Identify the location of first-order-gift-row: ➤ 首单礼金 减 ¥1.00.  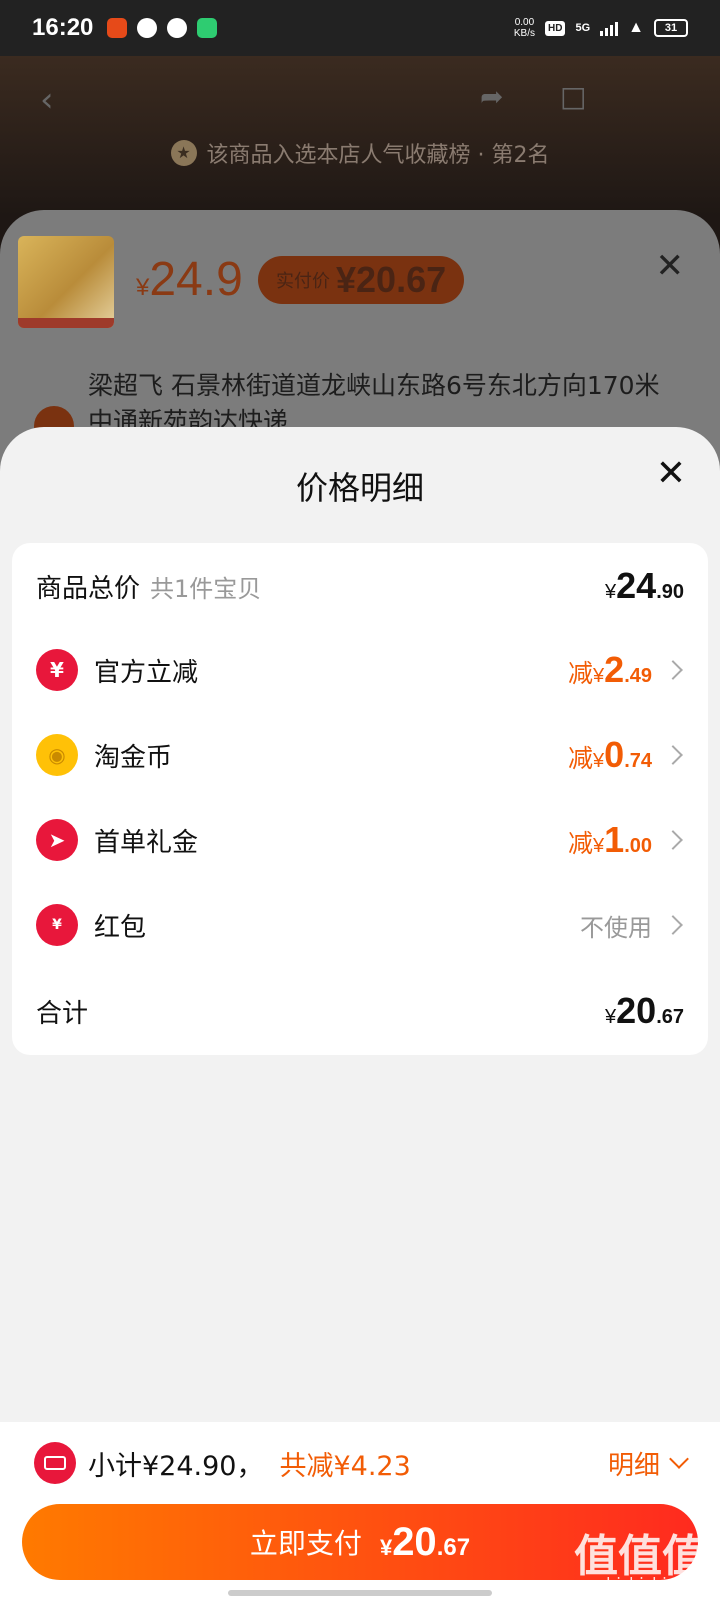
(360, 840).